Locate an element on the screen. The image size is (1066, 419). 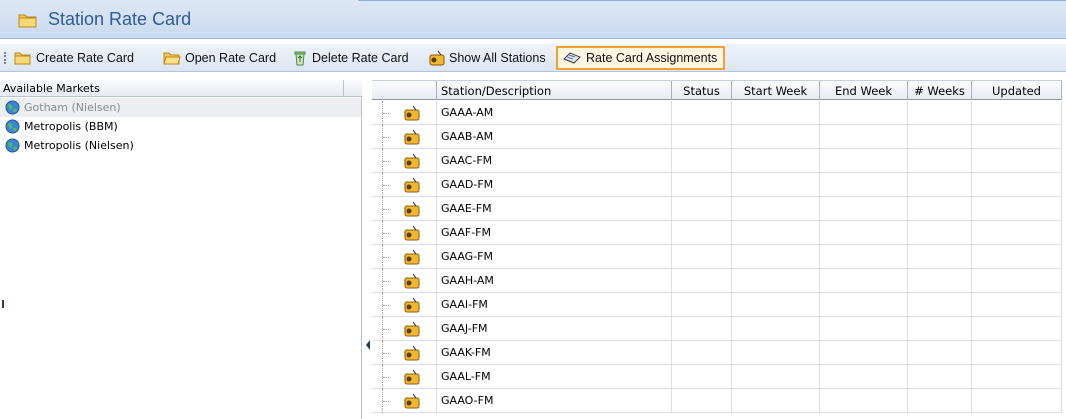
station-cell: GAAC-FM is located at coordinates (553, 161).